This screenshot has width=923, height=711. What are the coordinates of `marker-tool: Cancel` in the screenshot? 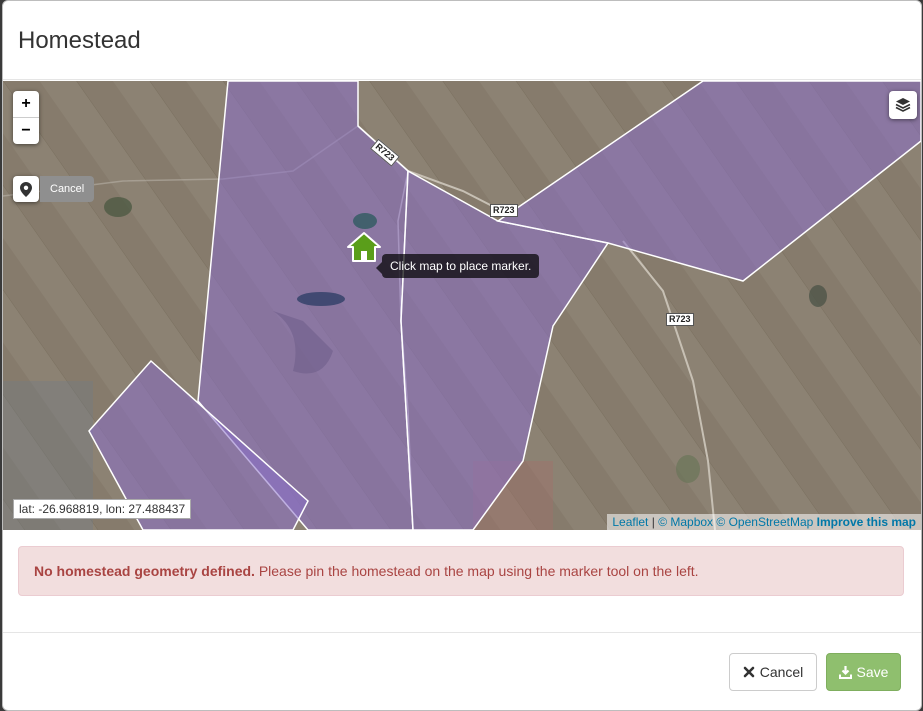 It's located at (54, 189).